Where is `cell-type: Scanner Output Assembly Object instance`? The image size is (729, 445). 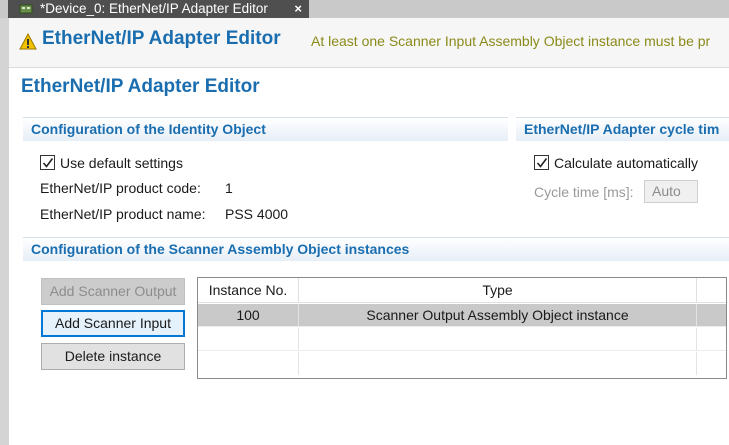
cell-type: Scanner Output Assembly Object instance is located at coordinates (498, 315).